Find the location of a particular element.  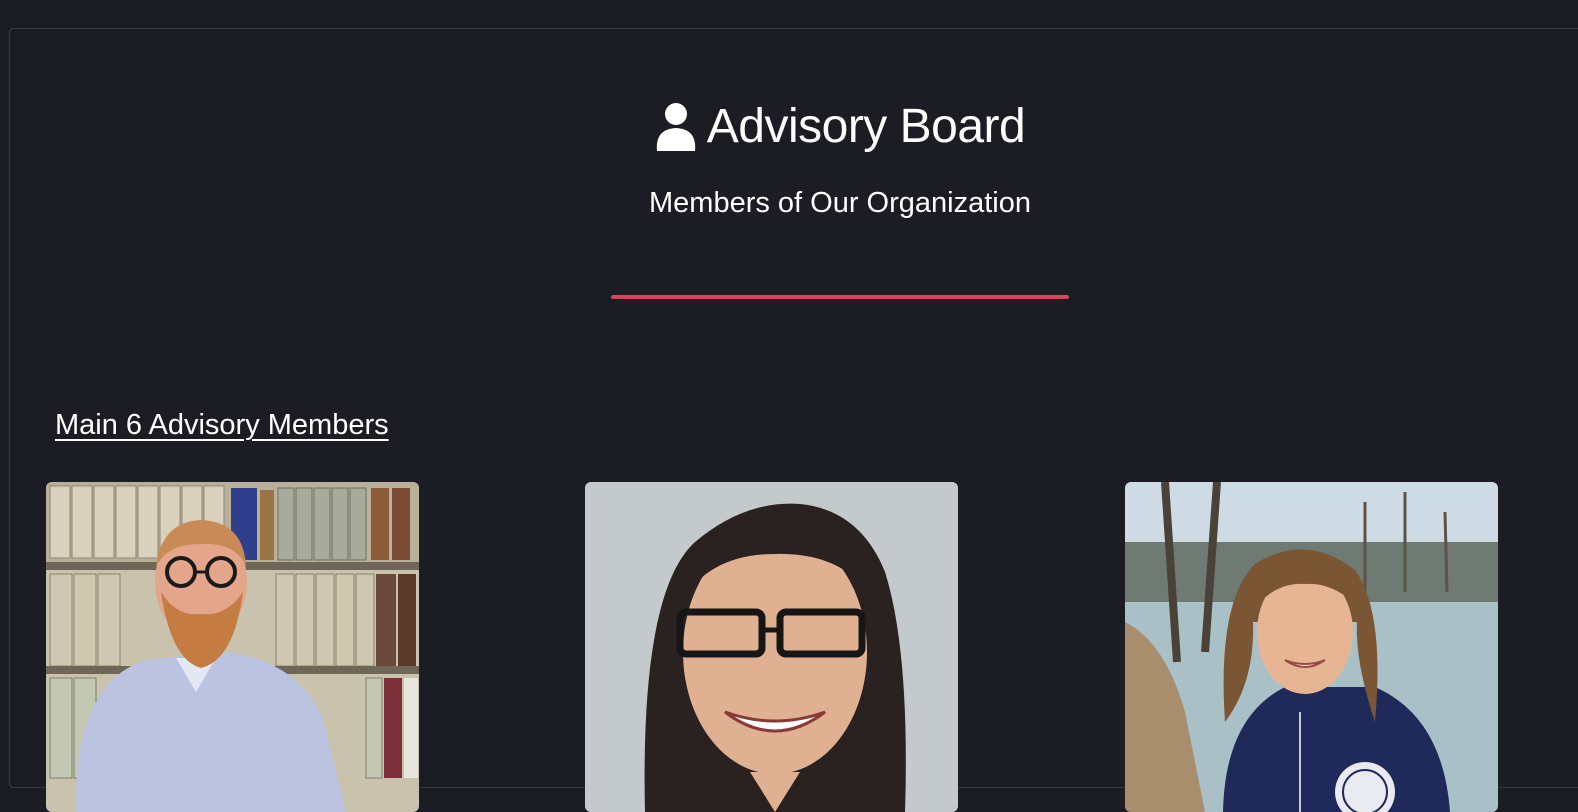

section-heading-link: Main 6 Advisory Members is located at coordinates (222, 425).